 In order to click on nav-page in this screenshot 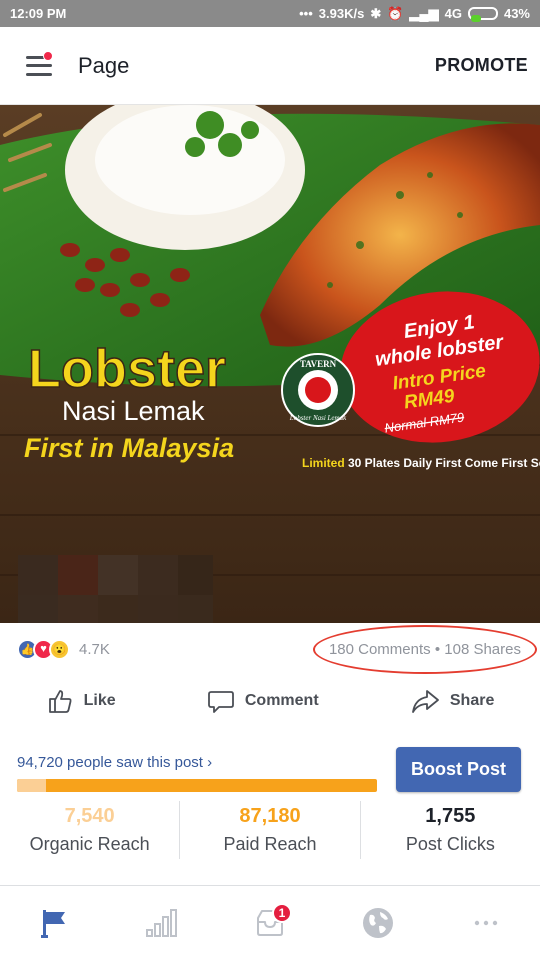, I will do `click(54, 923)`.